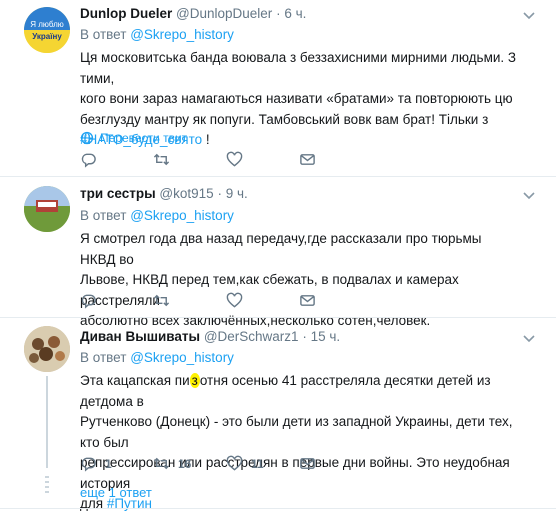  I want to click on tweet-header: три сестры @kot915 · 9 ч., so click(164, 193).